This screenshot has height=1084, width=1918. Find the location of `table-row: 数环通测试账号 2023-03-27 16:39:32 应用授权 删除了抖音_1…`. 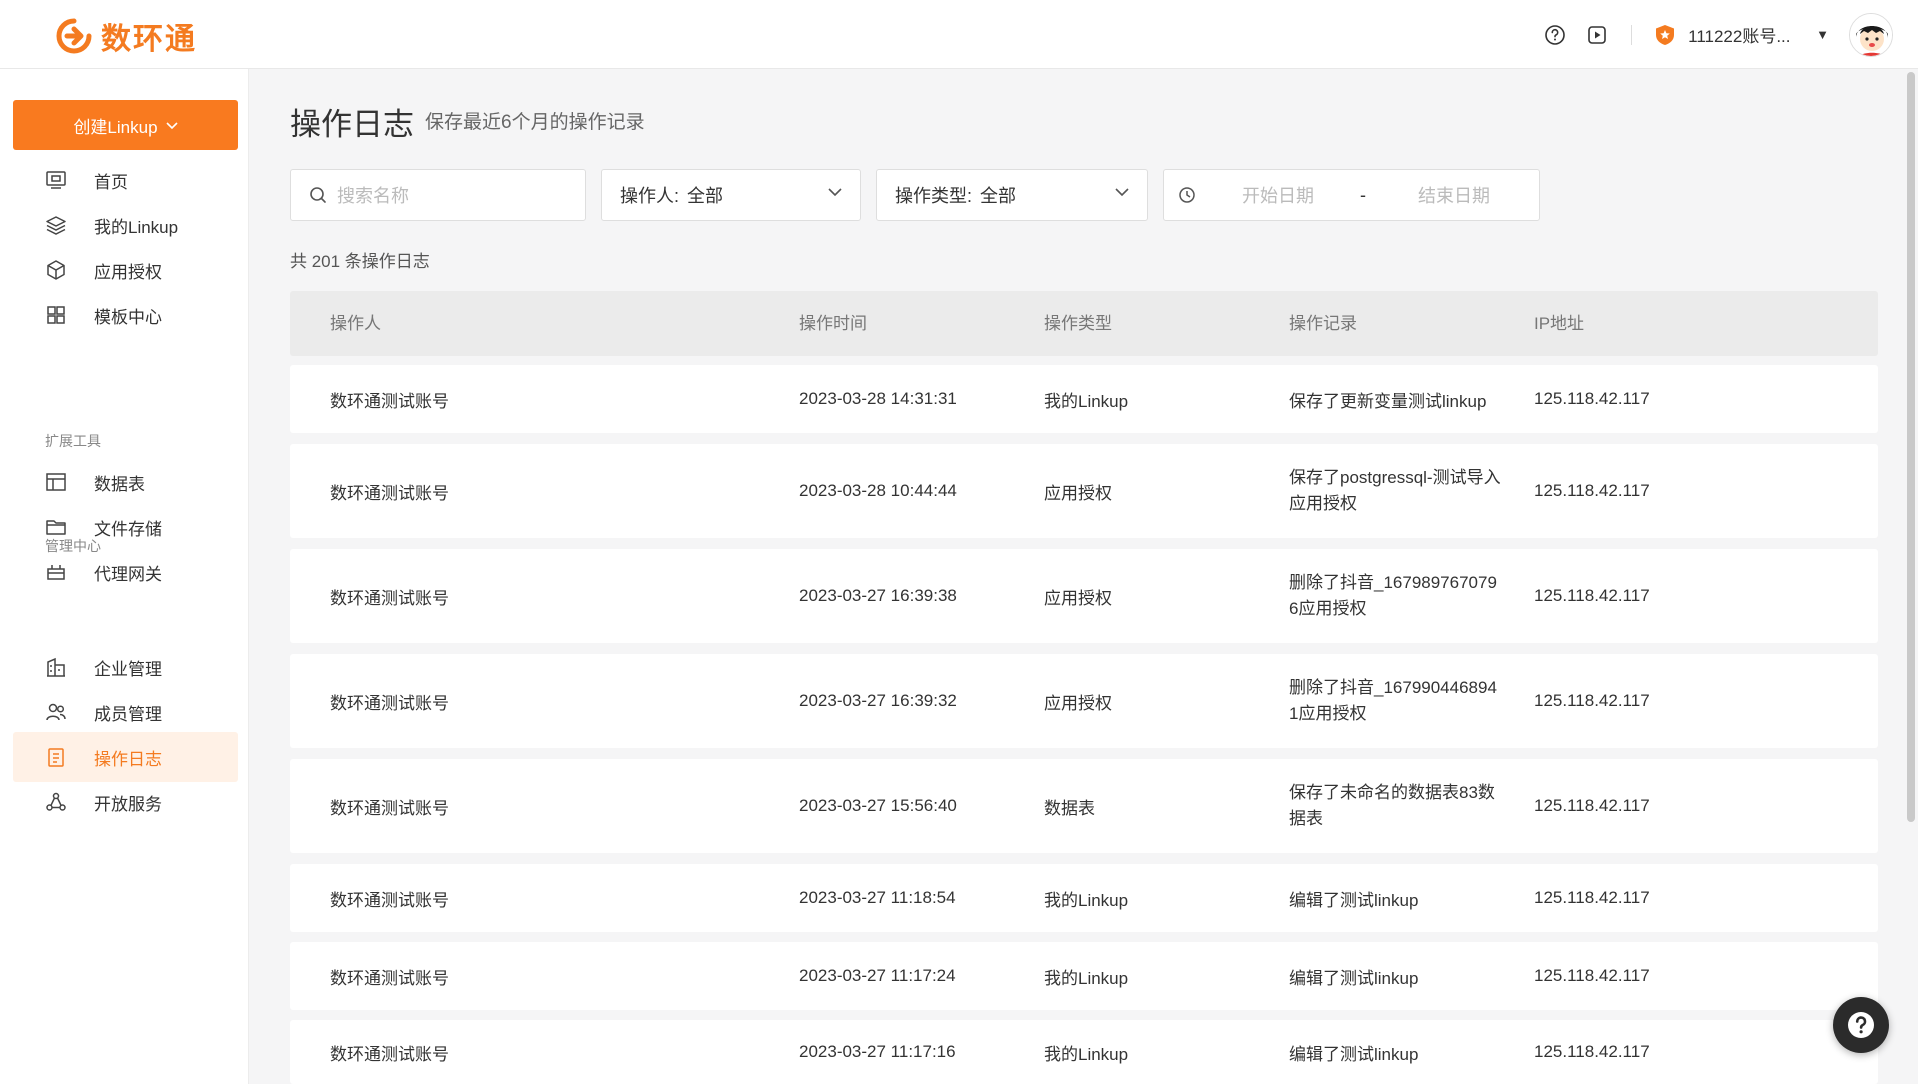

table-row: 数环通测试账号 2023-03-27 16:39:32 应用授权 删除了抖音_1… is located at coordinates (1084, 701).